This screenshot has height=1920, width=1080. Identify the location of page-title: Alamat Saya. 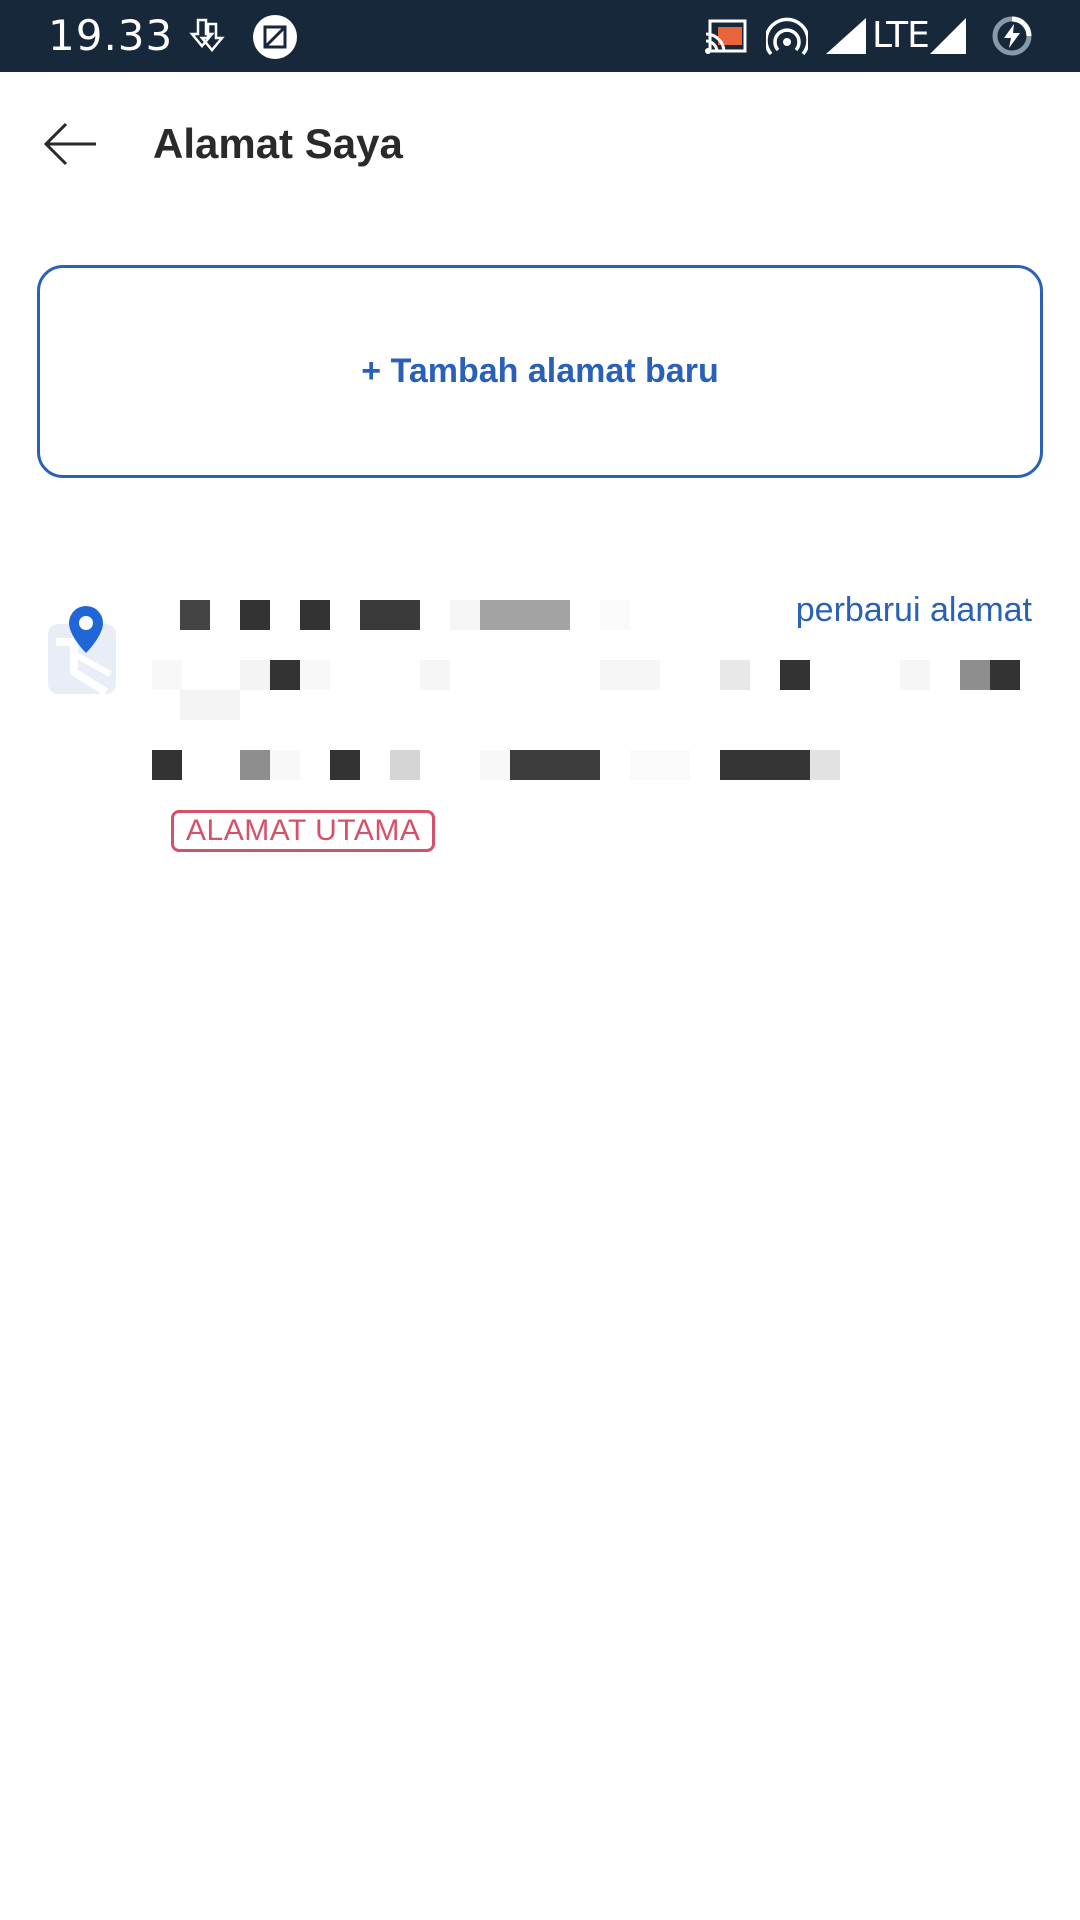
(278, 143).